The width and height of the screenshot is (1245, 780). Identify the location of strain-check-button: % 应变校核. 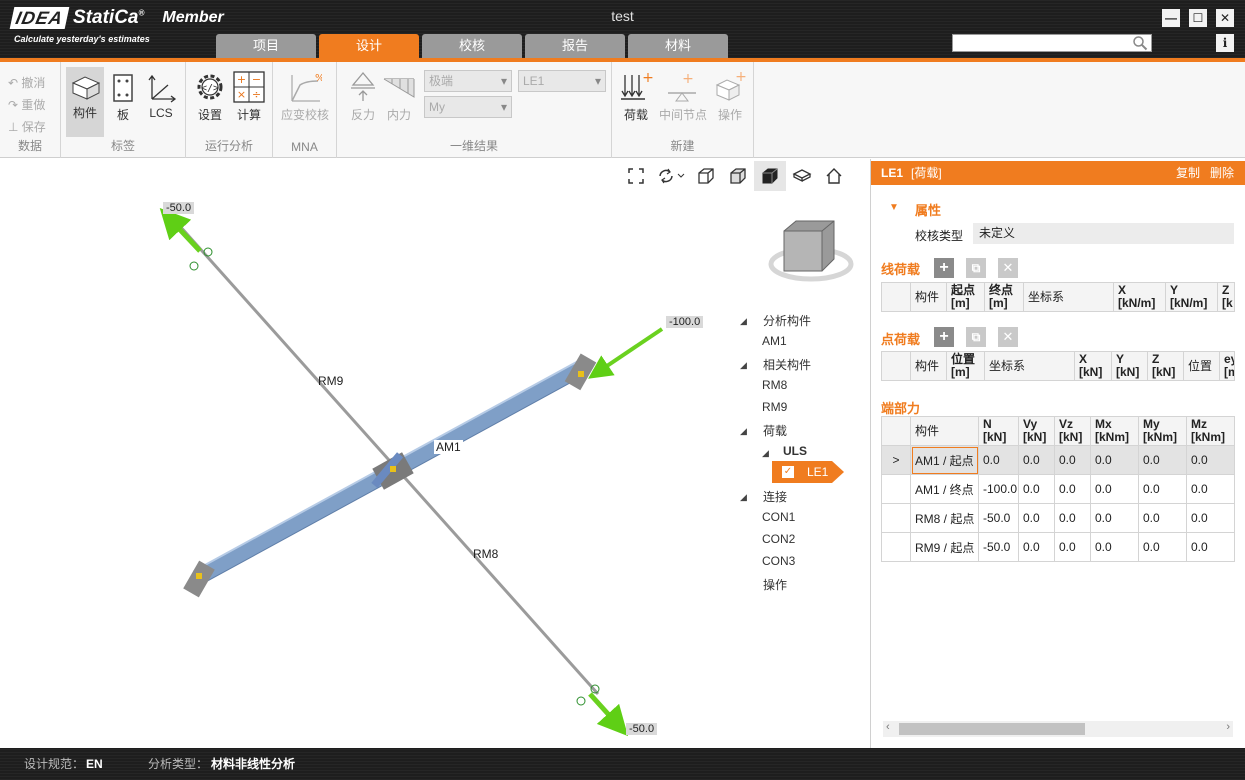
(305, 97).